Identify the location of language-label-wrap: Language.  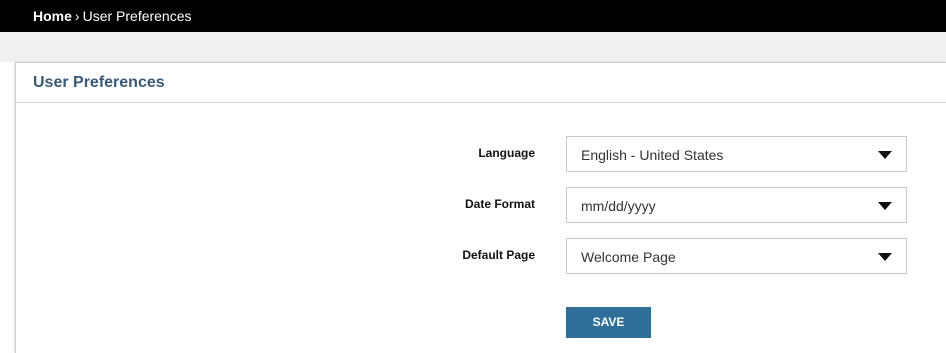
(435, 154).